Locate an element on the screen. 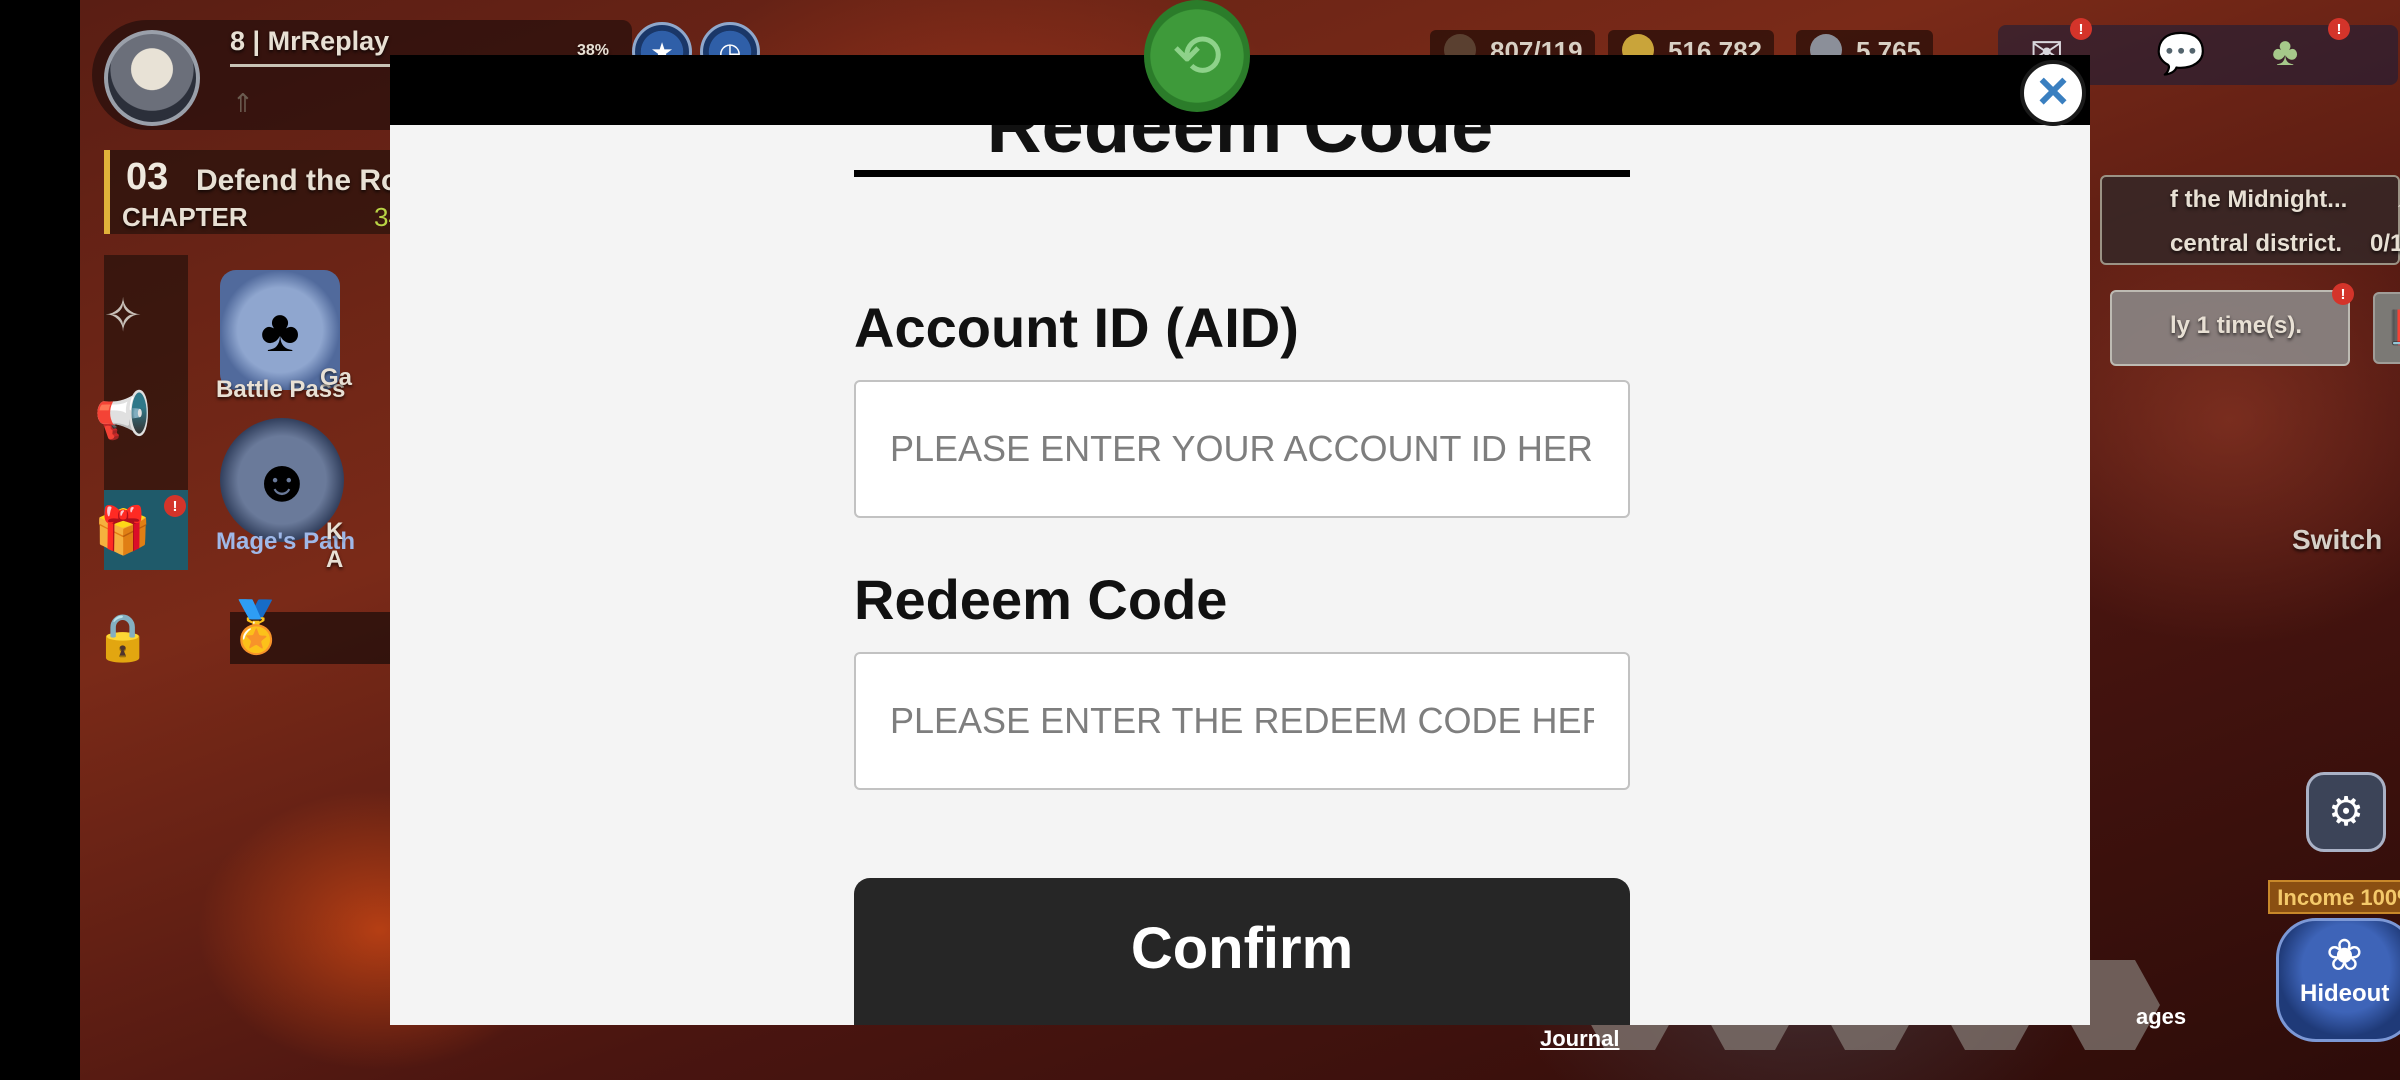 The width and height of the screenshot is (2400, 1080). medal-icon: 🏅 is located at coordinates (256, 627).